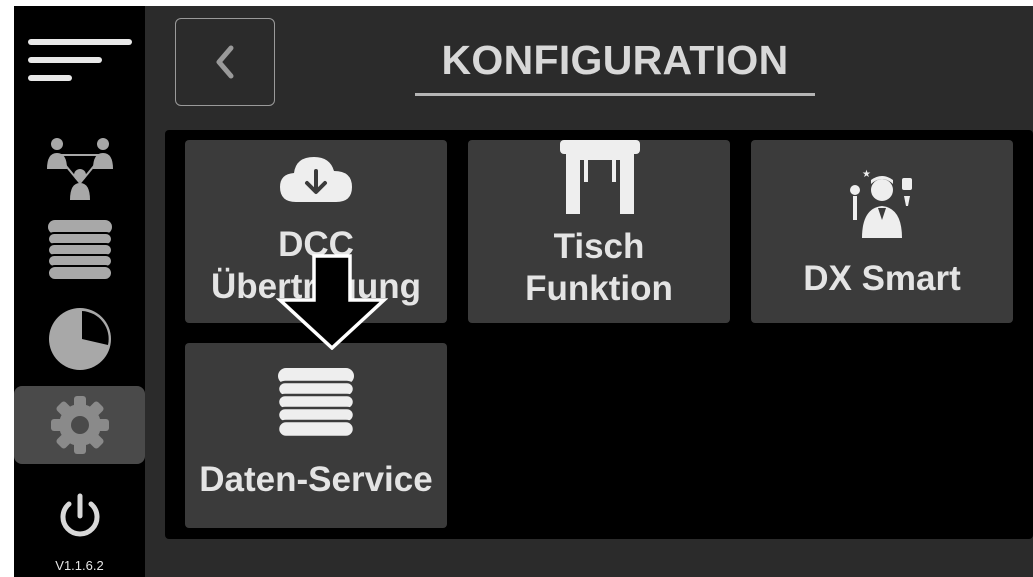 The width and height of the screenshot is (1033, 577). Describe the element at coordinates (599, 288) in the screenshot. I see `tile-label-line2: Funktion` at that location.